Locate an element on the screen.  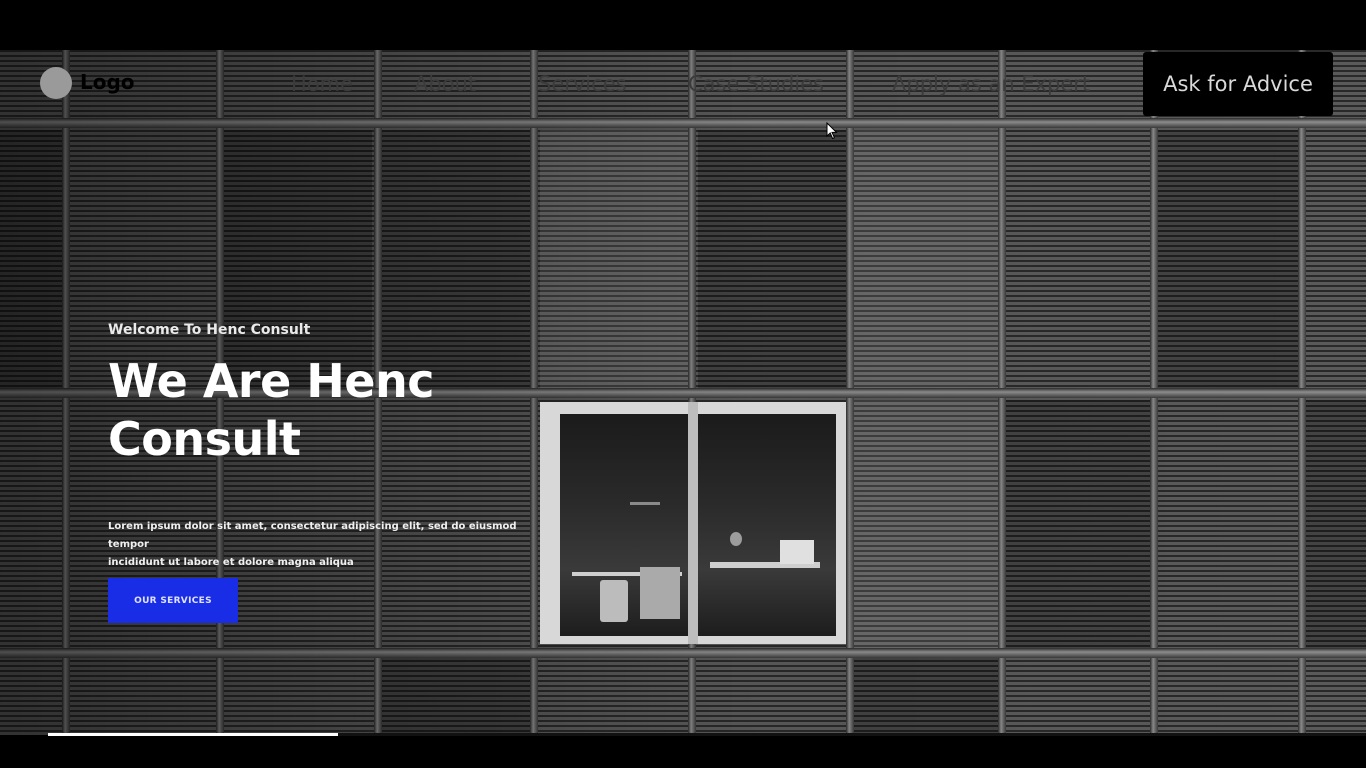
nav-link-apply-as-expert: Apply as an Expert is located at coordinates (991, 84).